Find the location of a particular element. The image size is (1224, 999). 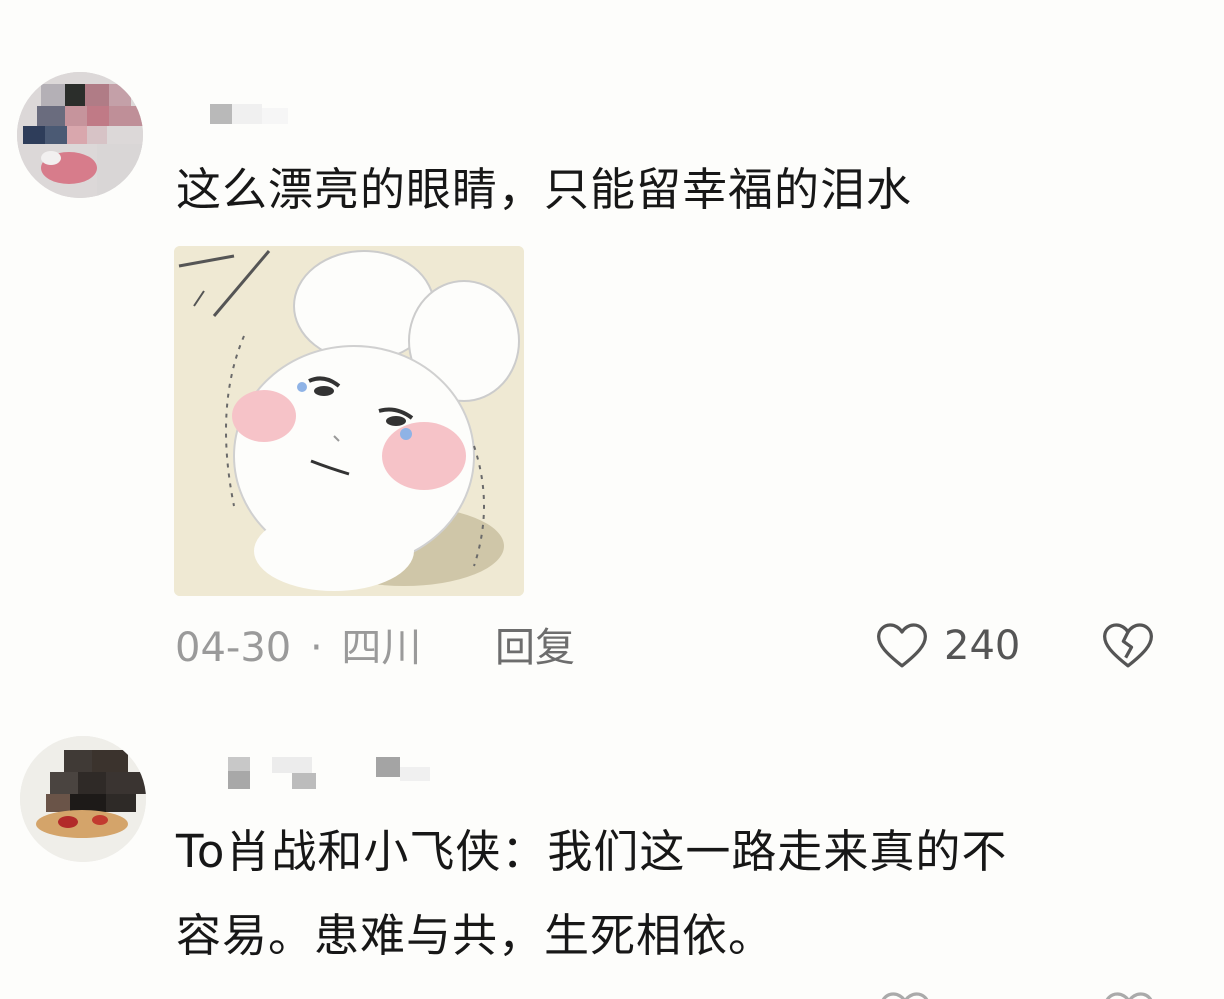

heart-outline-icon is located at coordinates (902, 646).